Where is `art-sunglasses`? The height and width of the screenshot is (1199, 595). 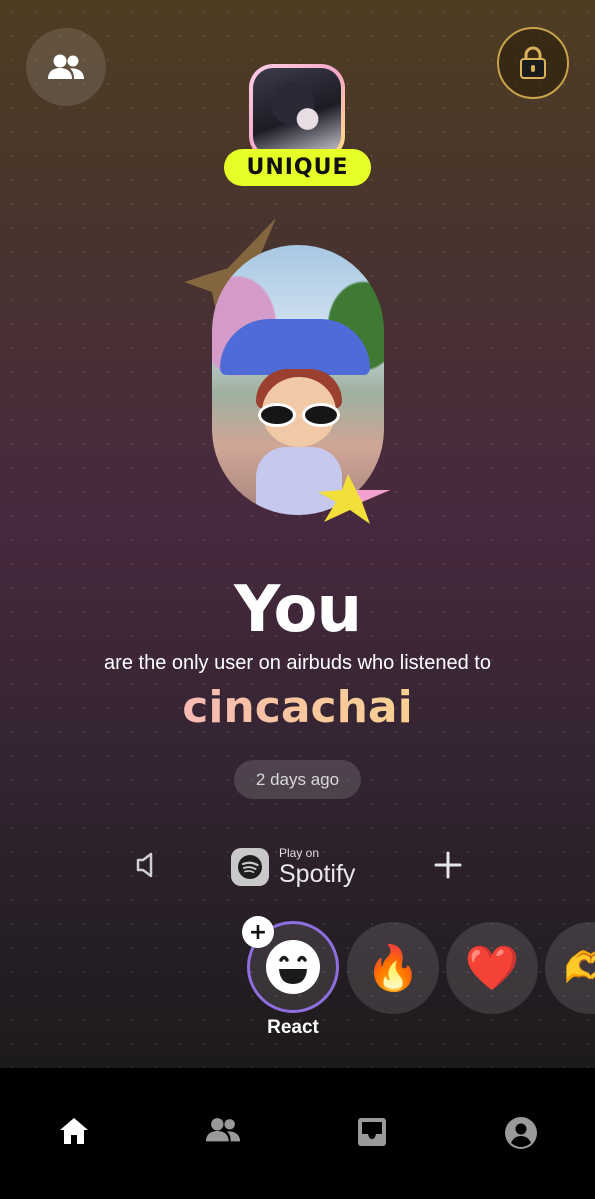 art-sunglasses is located at coordinates (299, 415).